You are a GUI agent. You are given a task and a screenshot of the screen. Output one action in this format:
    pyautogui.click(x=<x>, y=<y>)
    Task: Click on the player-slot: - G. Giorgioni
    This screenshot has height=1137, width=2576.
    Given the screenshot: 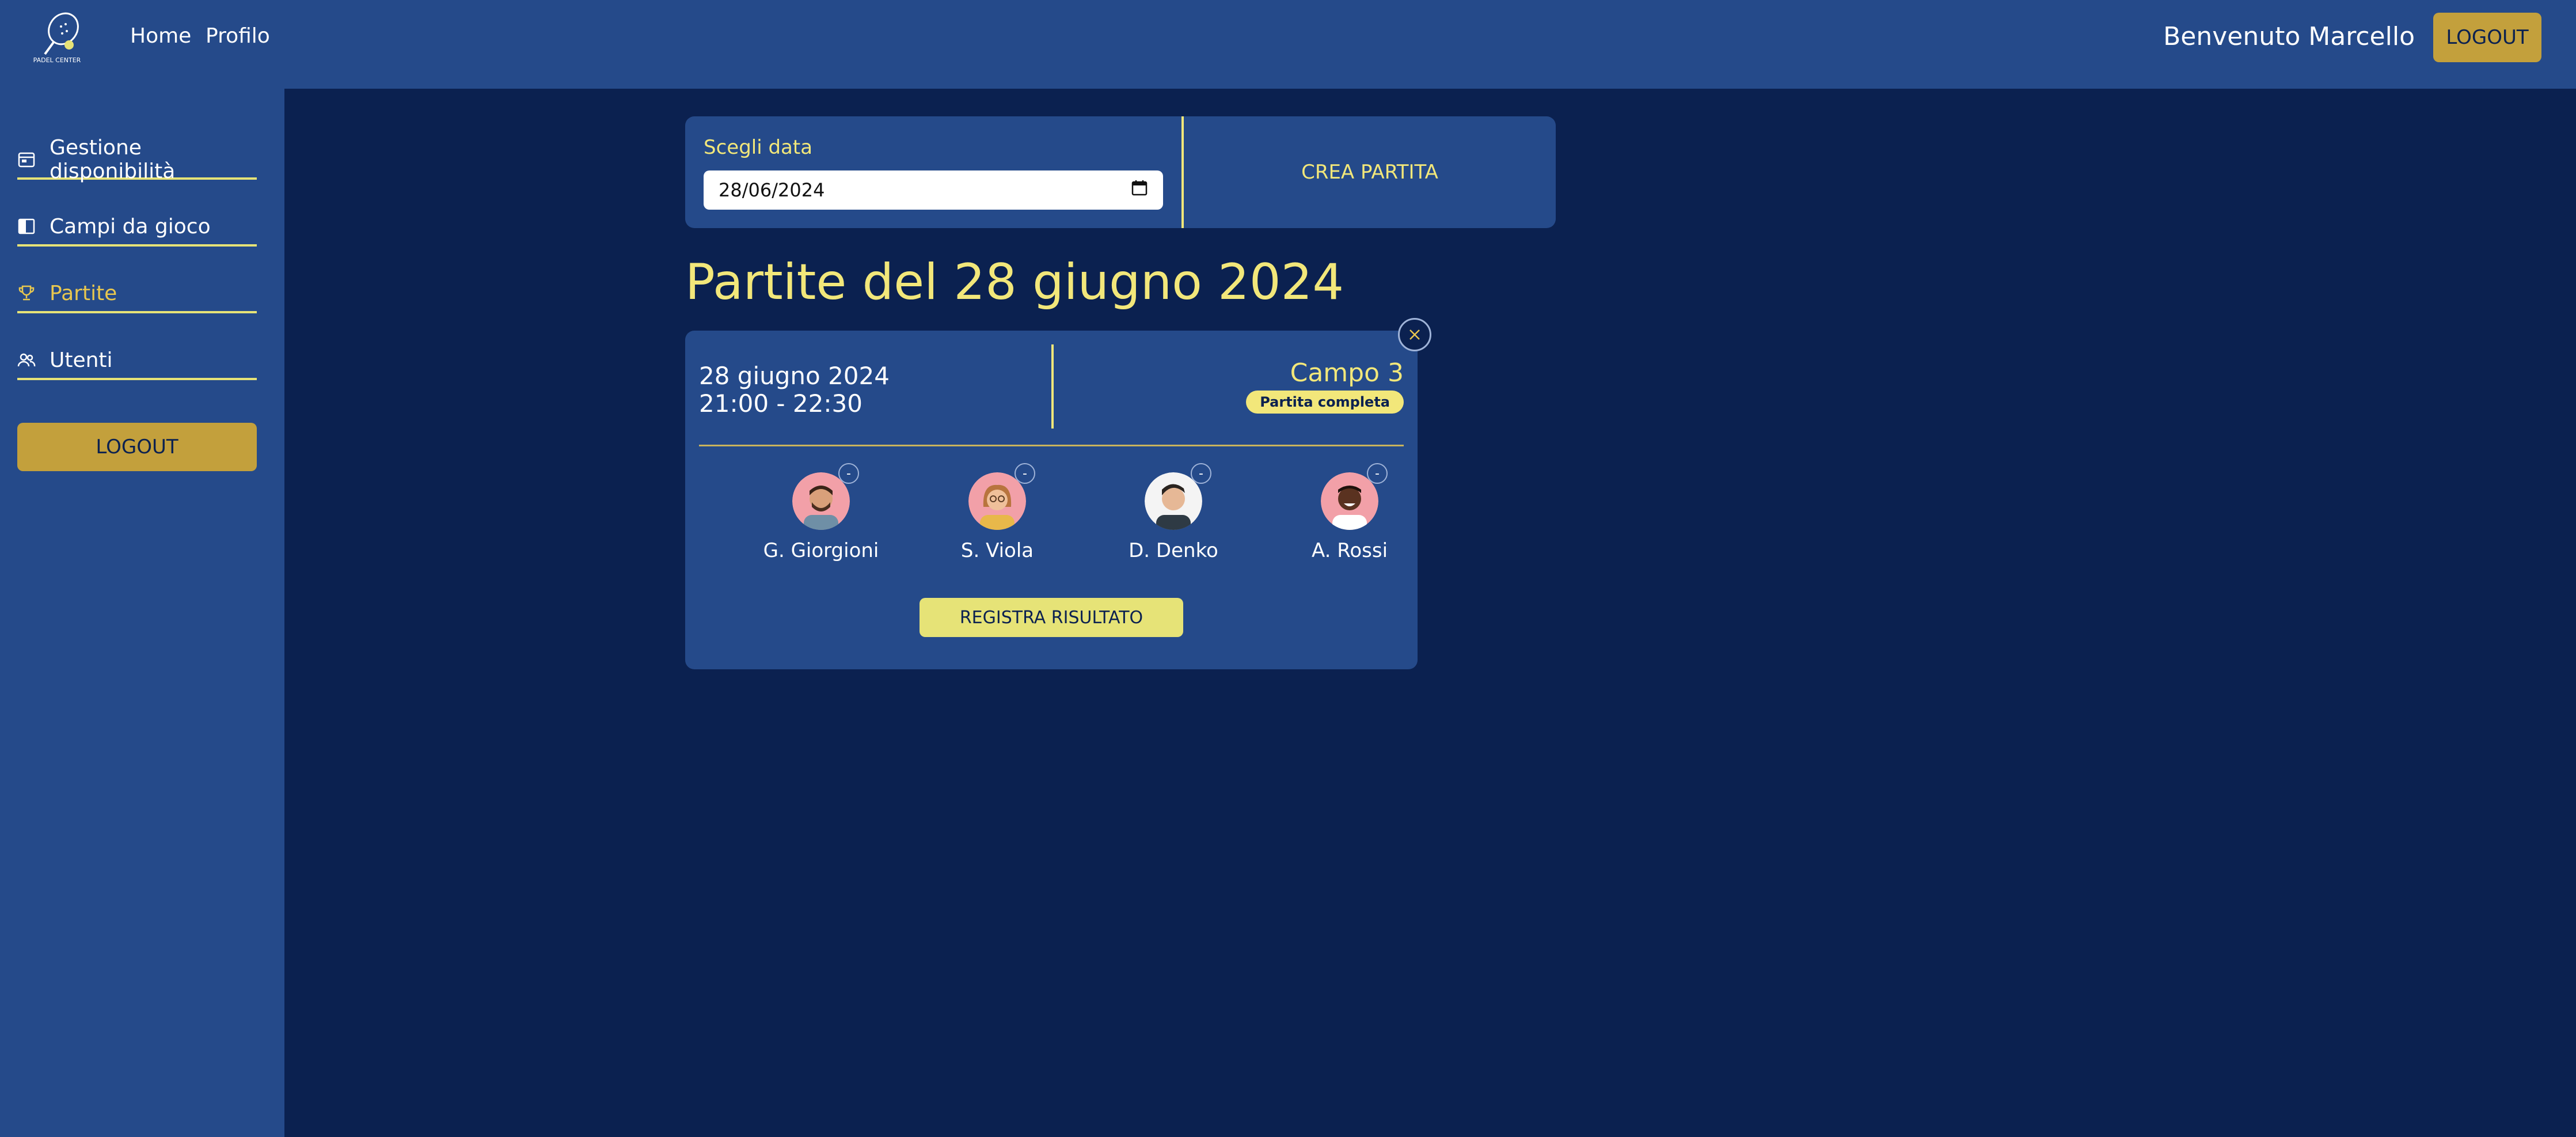 What is the action you would take?
    pyautogui.click(x=821, y=512)
    